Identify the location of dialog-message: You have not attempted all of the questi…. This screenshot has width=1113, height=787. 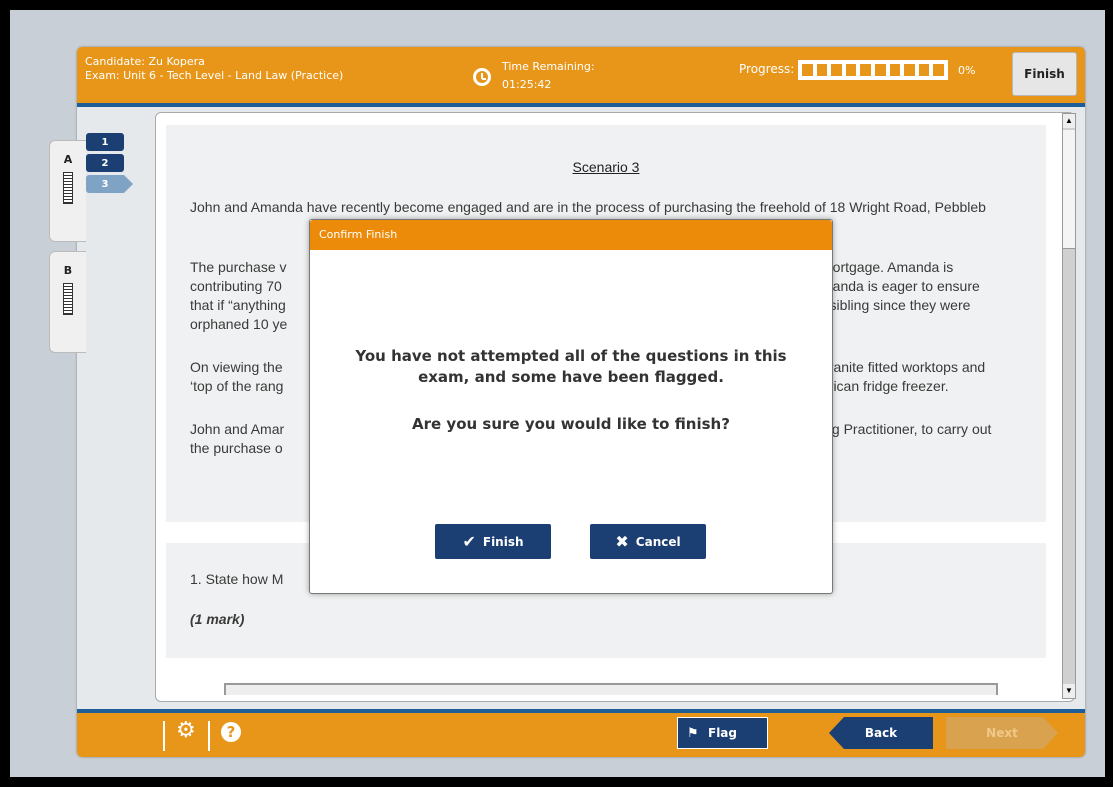
(571, 367).